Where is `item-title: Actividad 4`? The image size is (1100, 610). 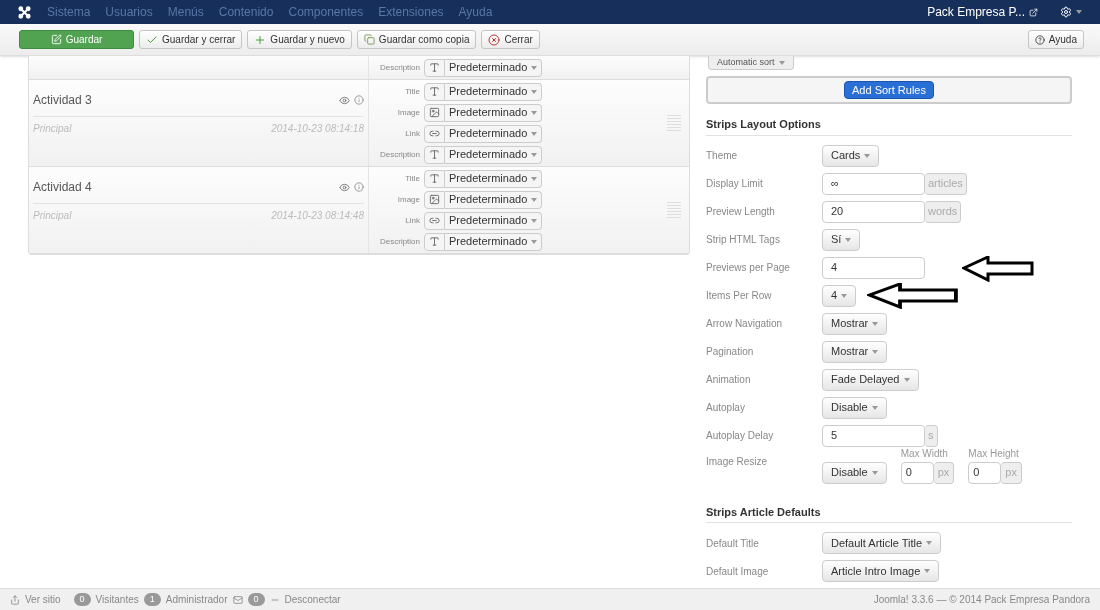 item-title: Actividad 4 is located at coordinates (63, 187).